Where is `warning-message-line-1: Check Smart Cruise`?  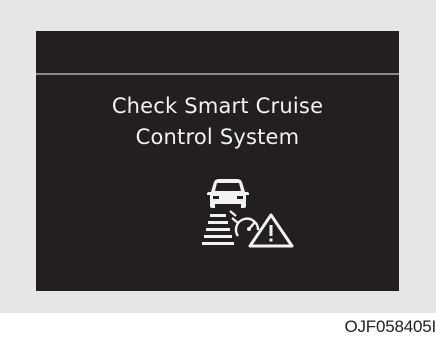 warning-message-line-1: Check Smart Cruise is located at coordinates (217, 106).